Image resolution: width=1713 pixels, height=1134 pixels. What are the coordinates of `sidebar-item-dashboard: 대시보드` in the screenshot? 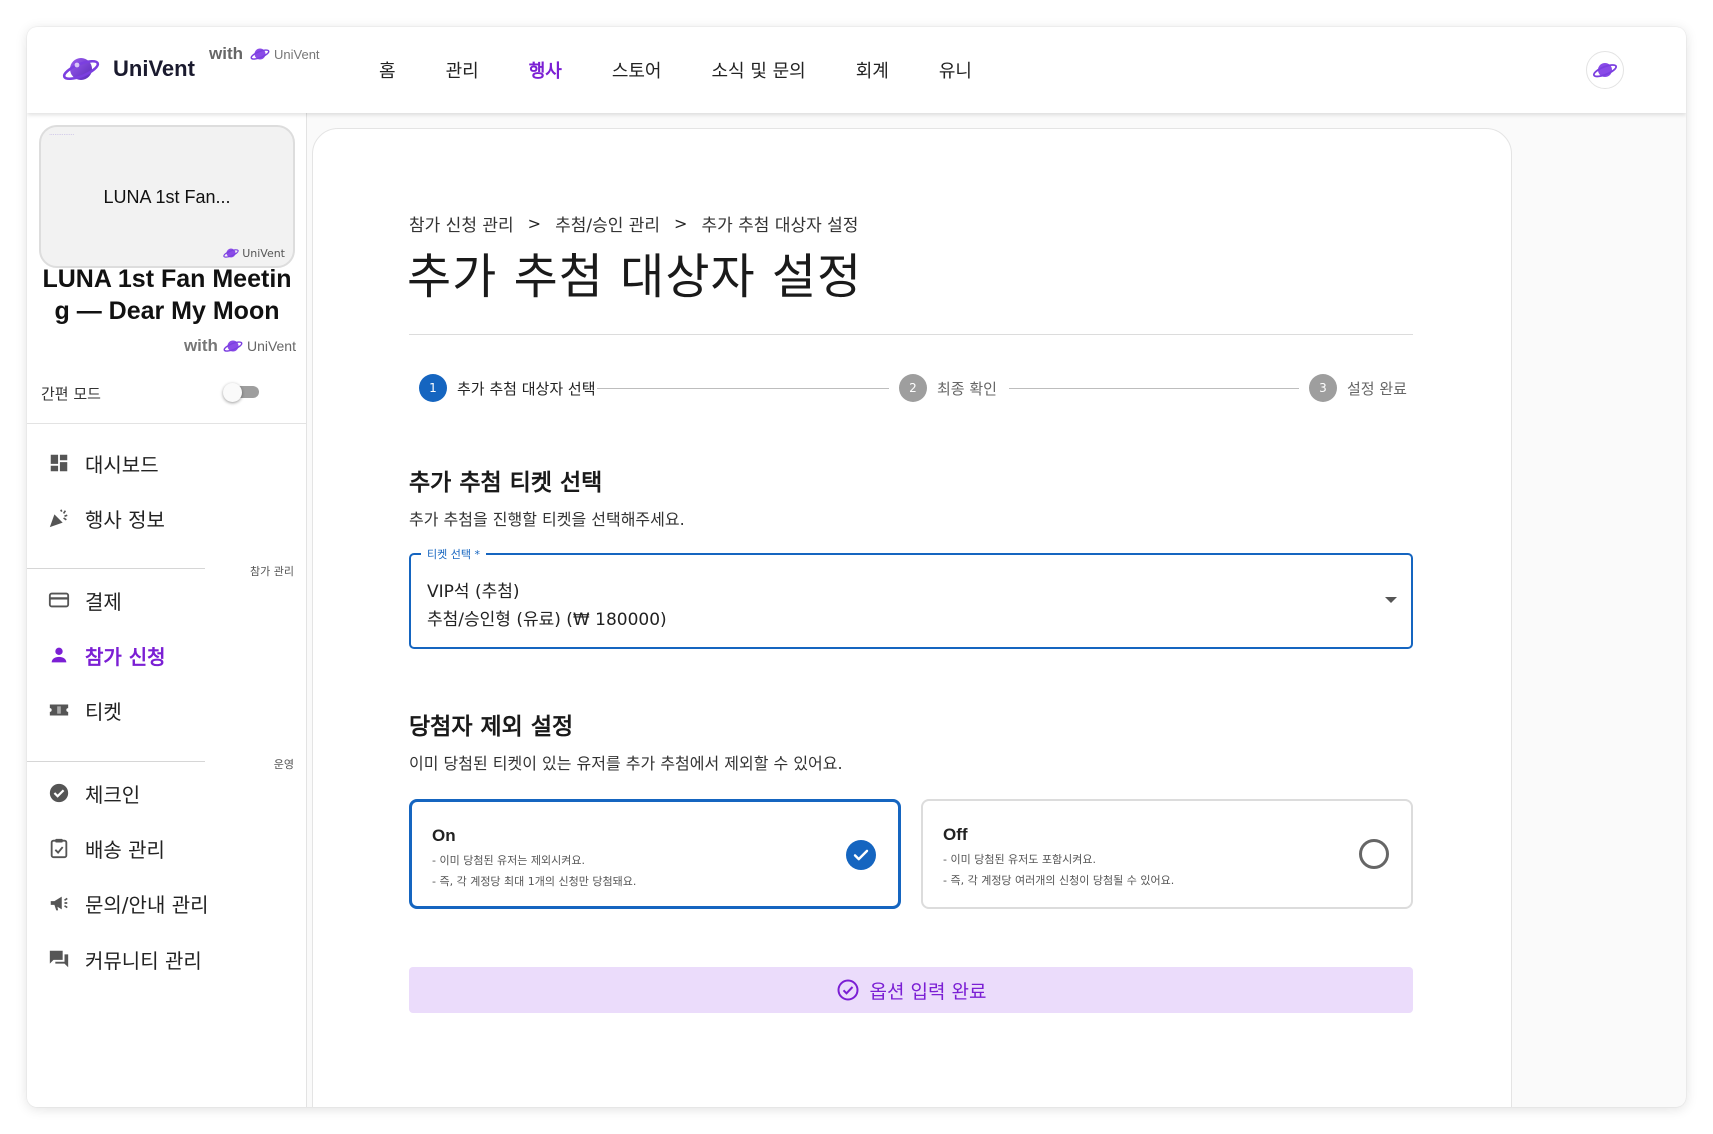 It's located at (103, 463).